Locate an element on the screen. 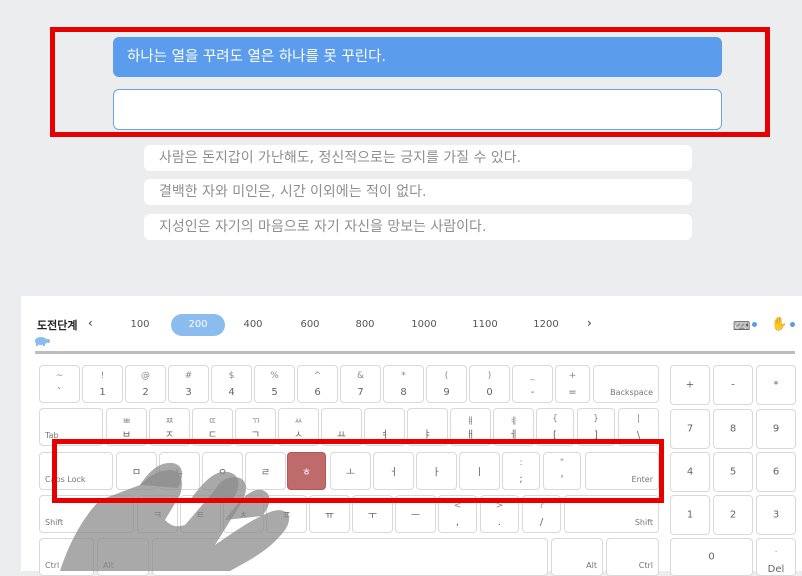 The height and width of the screenshot is (576, 802). next-line-1: 사람은 돈지갑이 가난해도, 정신적으로는 긍지를 가질 수 있다. is located at coordinates (418, 158).